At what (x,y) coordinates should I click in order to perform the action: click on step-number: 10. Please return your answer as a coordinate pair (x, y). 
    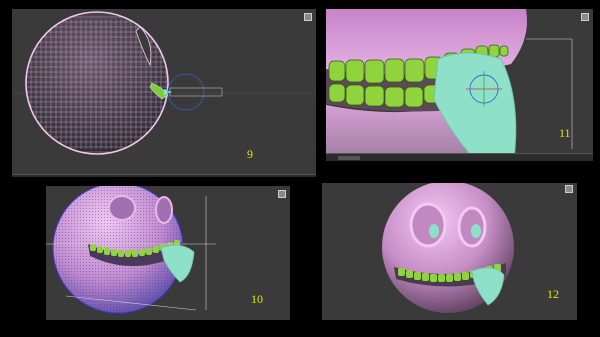
    Looking at the image, I should click on (257, 299).